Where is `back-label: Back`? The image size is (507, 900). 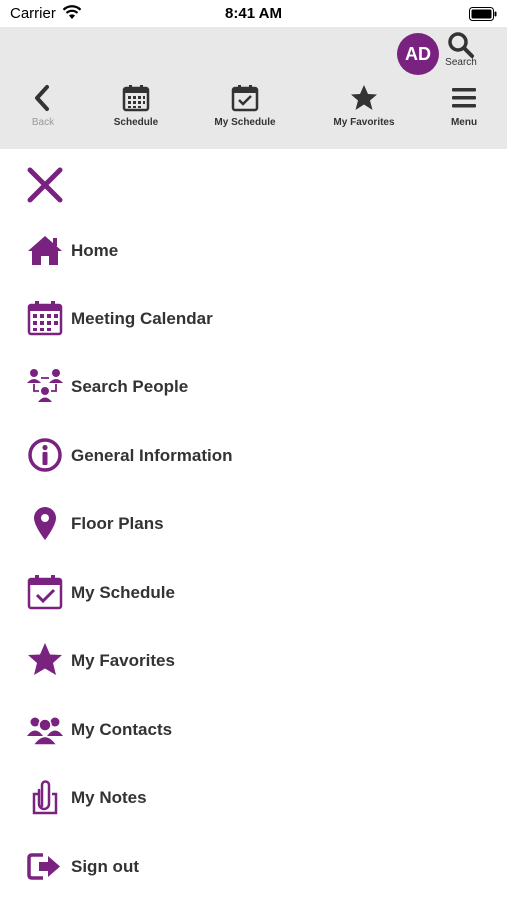 back-label: Back is located at coordinates (43, 122).